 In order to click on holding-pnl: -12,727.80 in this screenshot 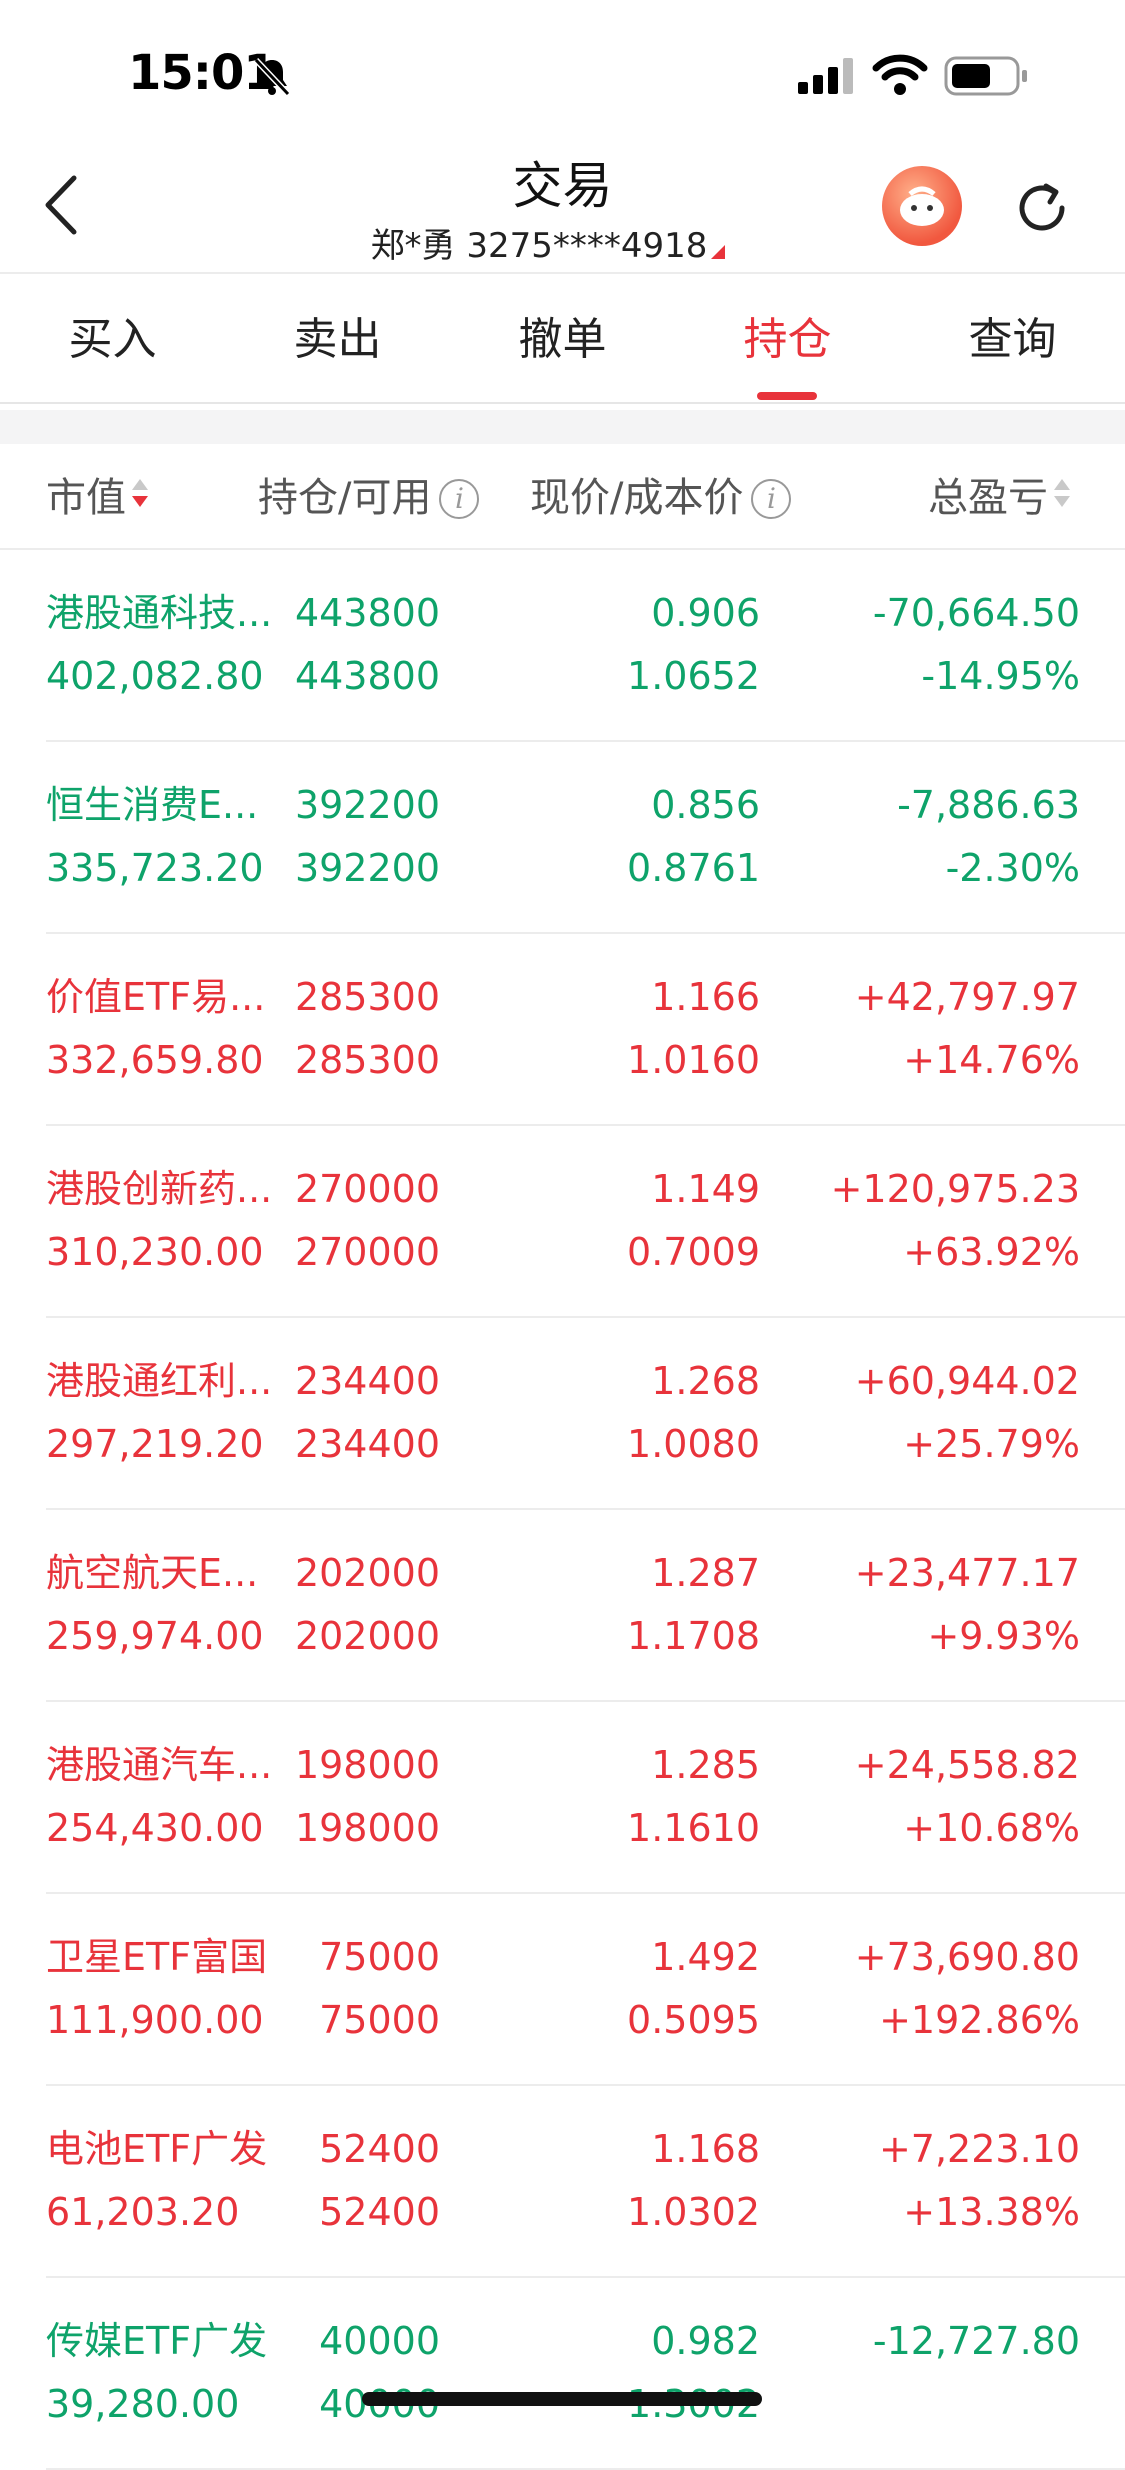, I will do `click(976, 2341)`.